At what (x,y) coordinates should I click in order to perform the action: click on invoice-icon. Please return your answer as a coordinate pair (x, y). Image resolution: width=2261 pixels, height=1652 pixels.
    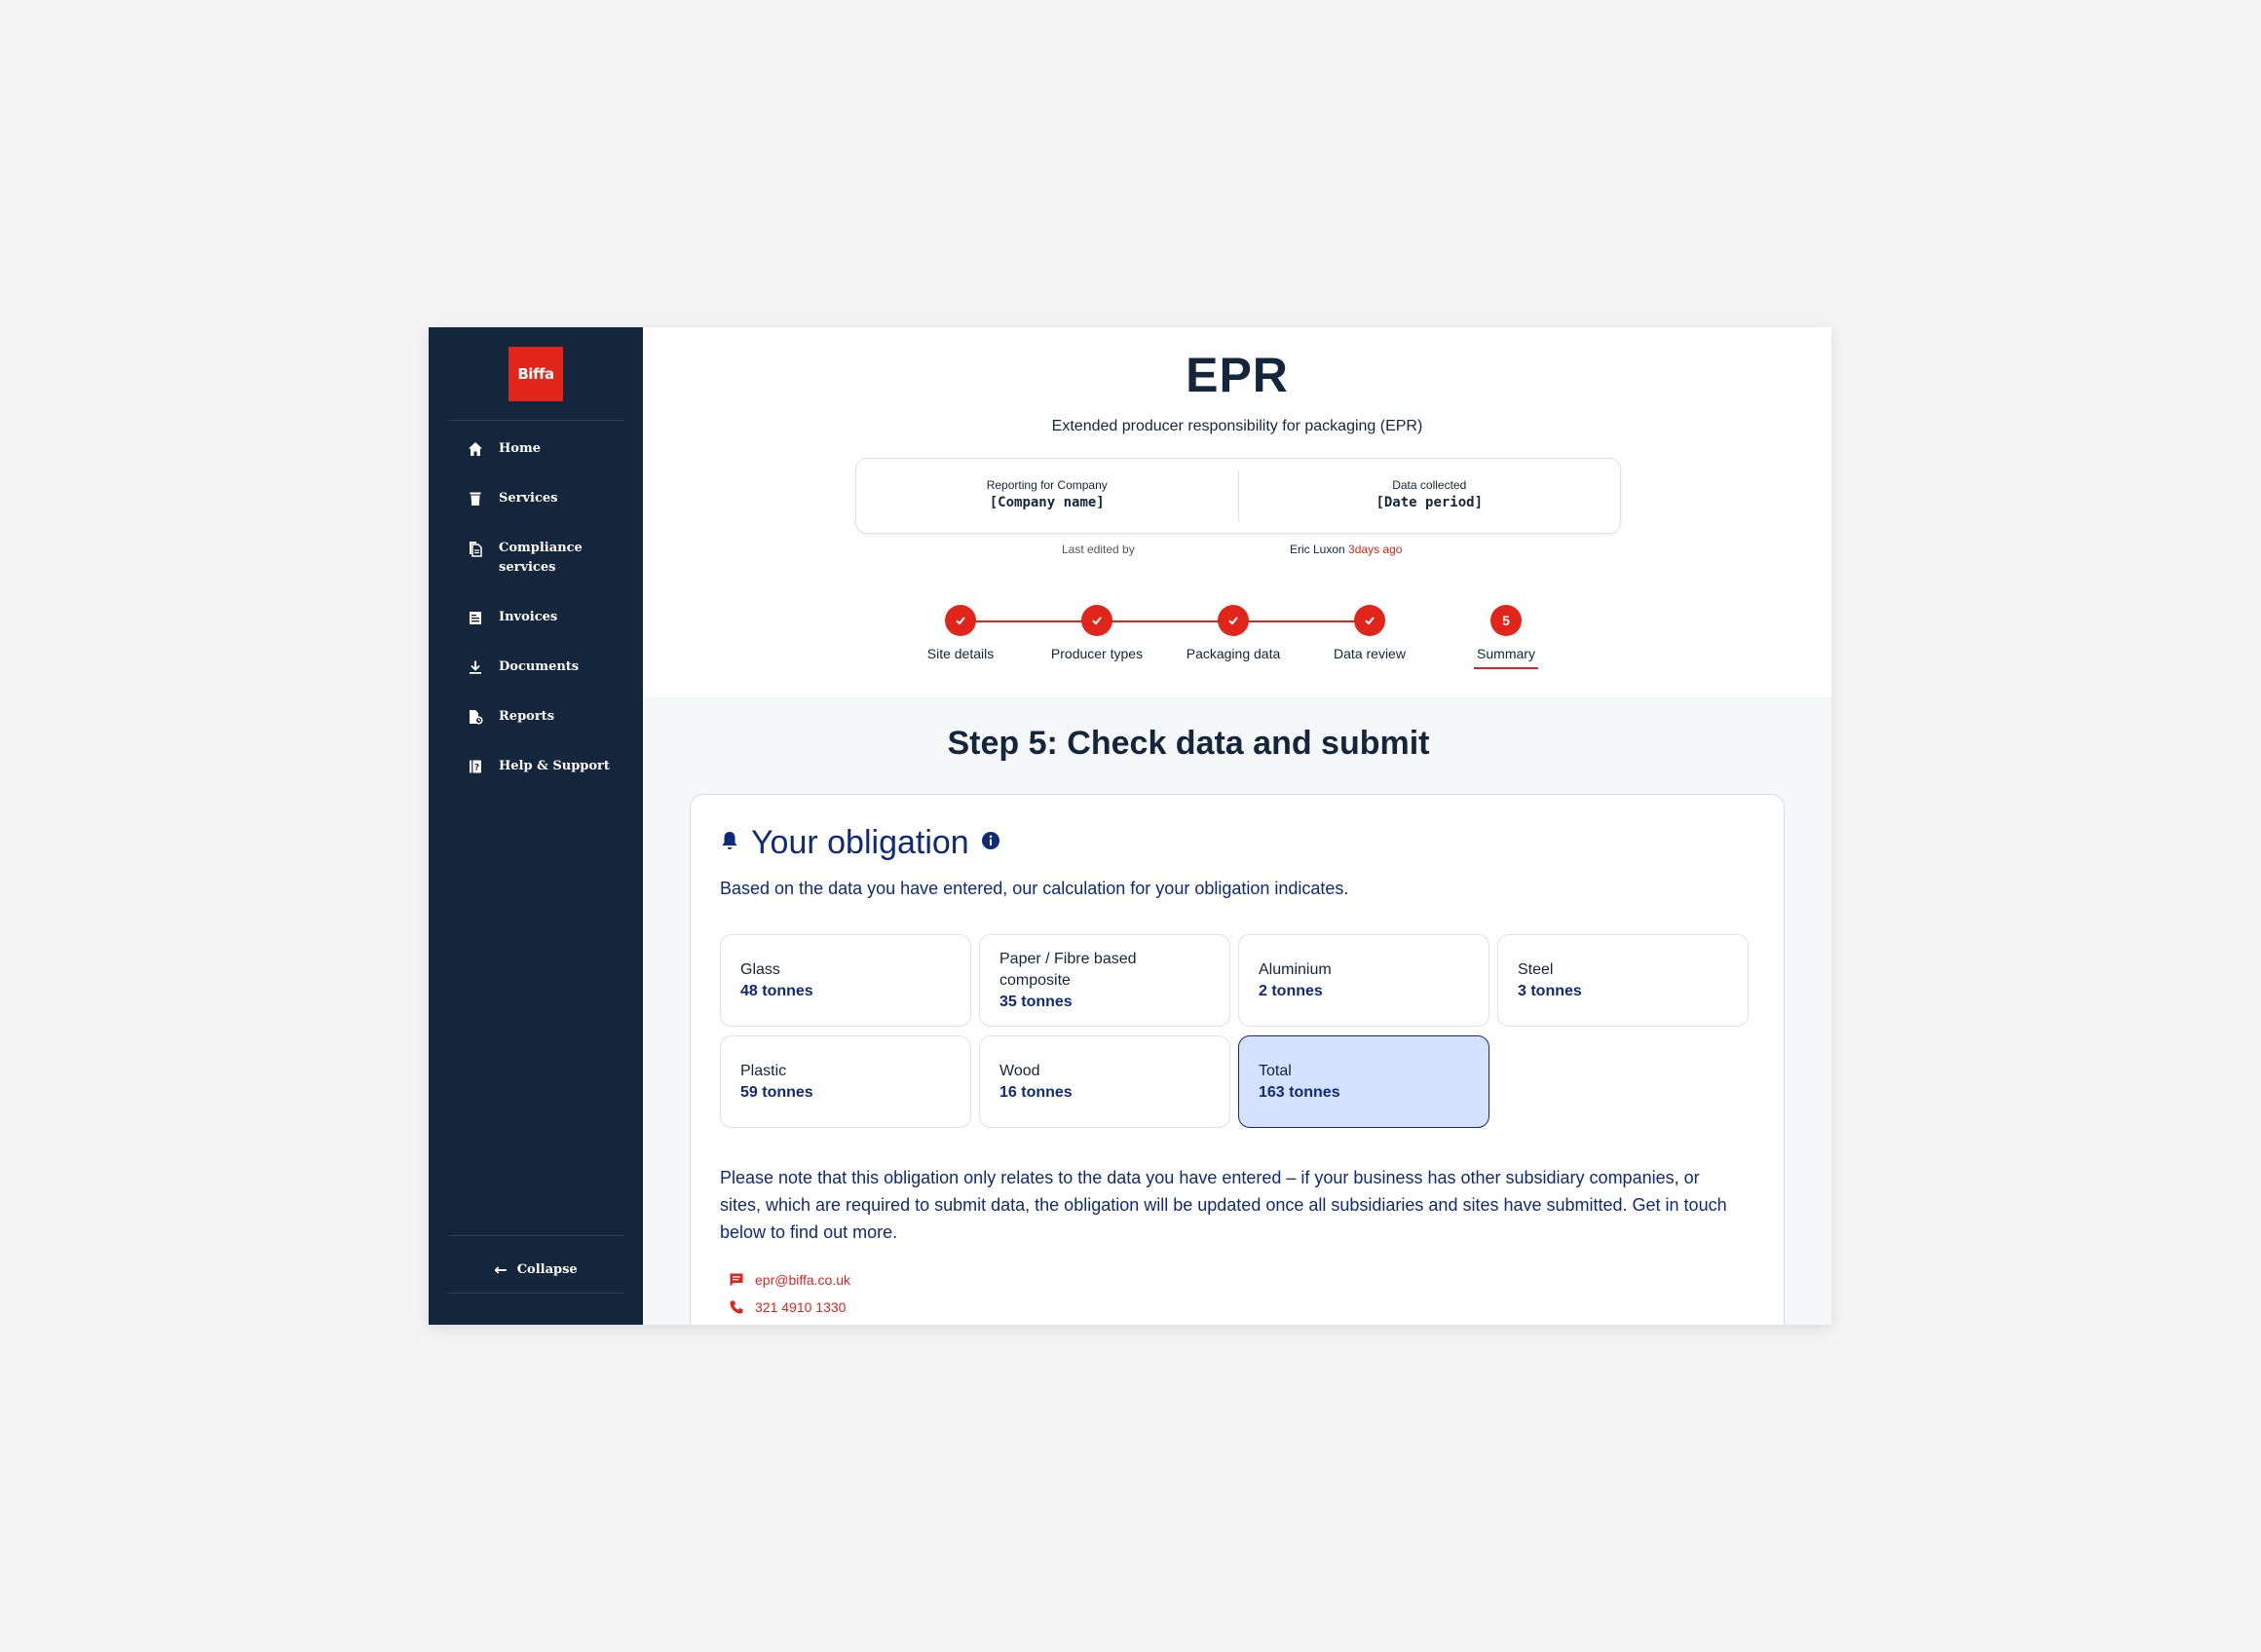
    Looking at the image, I should click on (475, 618).